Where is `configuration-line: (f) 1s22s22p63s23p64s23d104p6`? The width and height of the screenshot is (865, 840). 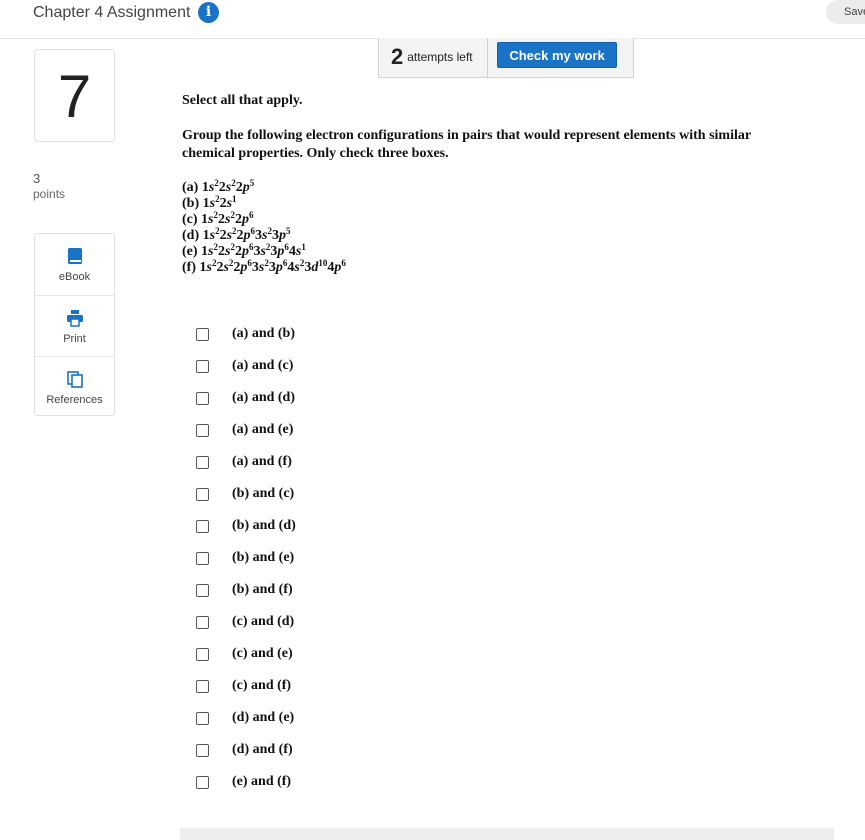 configuration-line: (f) 1s22s22p63s23p64s23d104p6 is located at coordinates (264, 267).